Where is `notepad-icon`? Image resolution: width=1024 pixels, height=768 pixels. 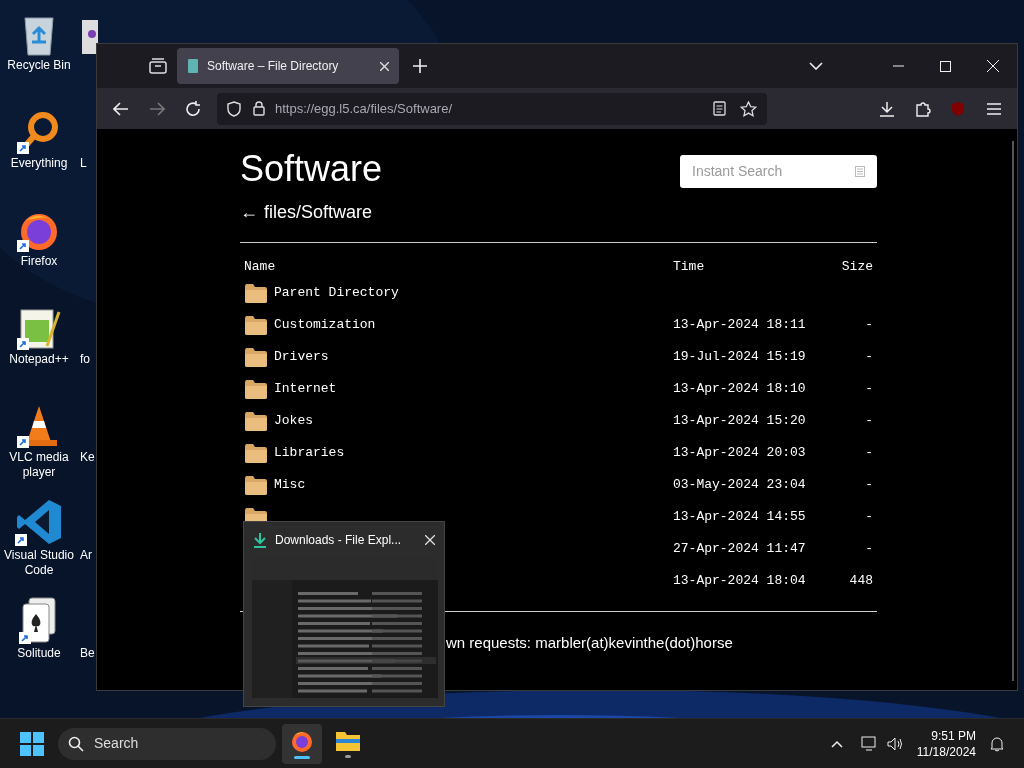 notepad-icon is located at coordinates (39, 328).